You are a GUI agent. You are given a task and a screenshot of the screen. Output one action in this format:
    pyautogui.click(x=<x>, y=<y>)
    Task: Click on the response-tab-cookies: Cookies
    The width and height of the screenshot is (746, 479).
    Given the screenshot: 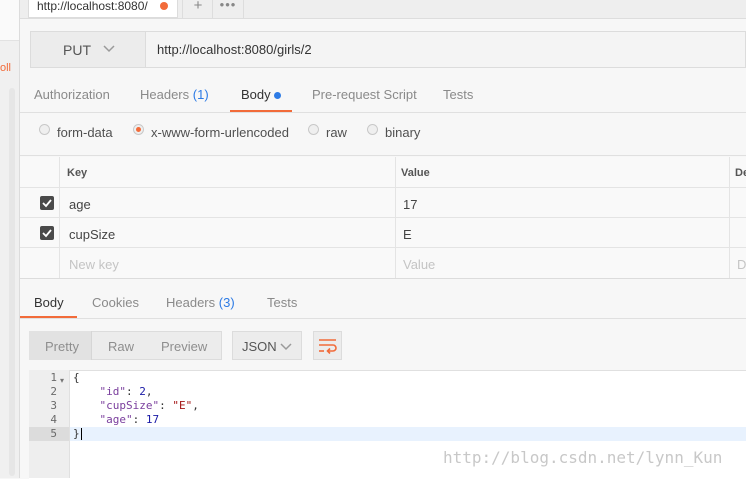 What is the action you would take?
    pyautogui.click(x=115, y=302)
    